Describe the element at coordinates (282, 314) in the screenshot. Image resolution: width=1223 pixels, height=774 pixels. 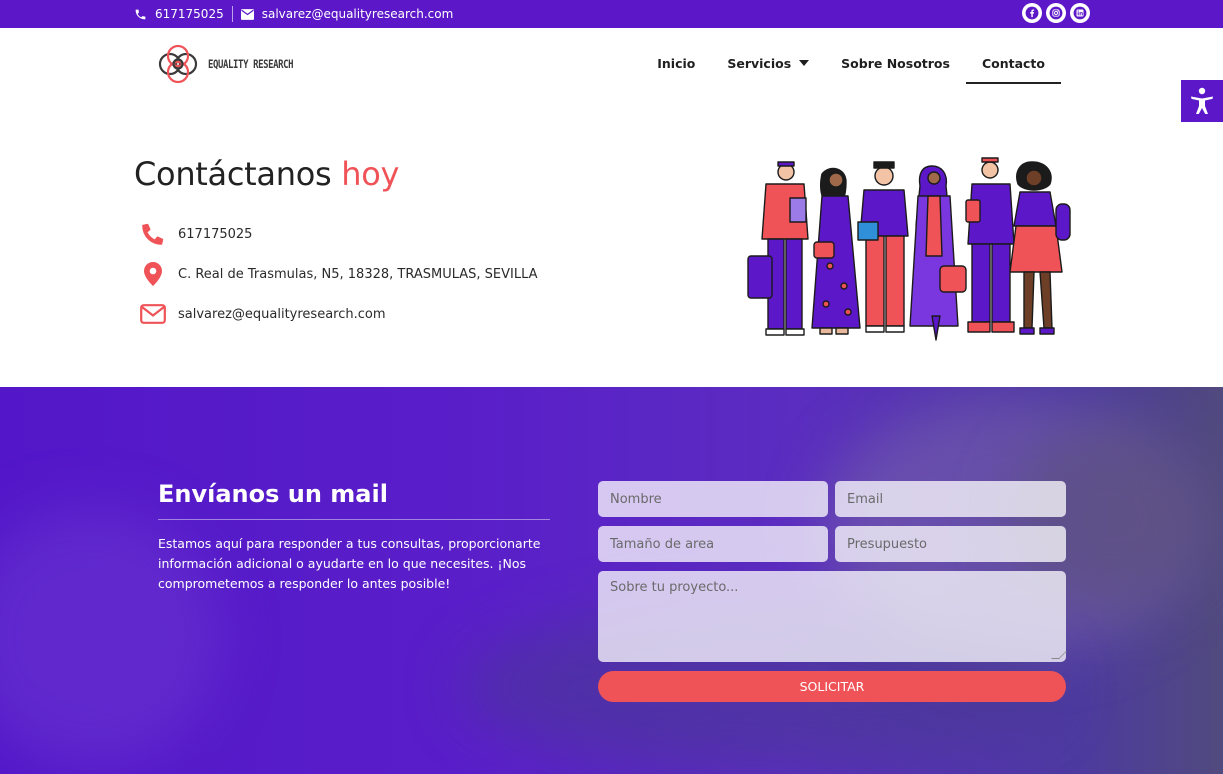
I see `contact-email-text: salvarez@equalityresearch.com` at that location.